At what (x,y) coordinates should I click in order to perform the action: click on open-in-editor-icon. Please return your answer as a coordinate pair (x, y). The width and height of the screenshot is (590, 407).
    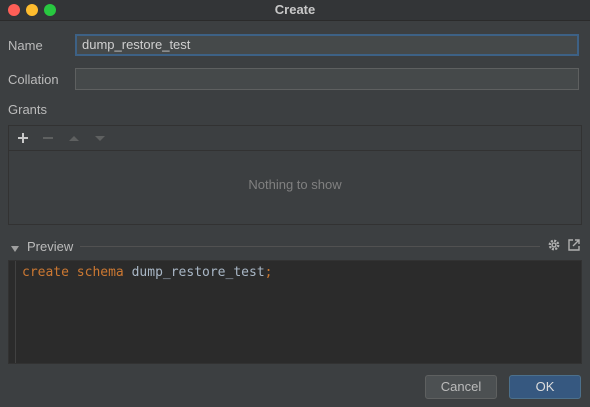
    Looking at the image, I should click on (574, 246).